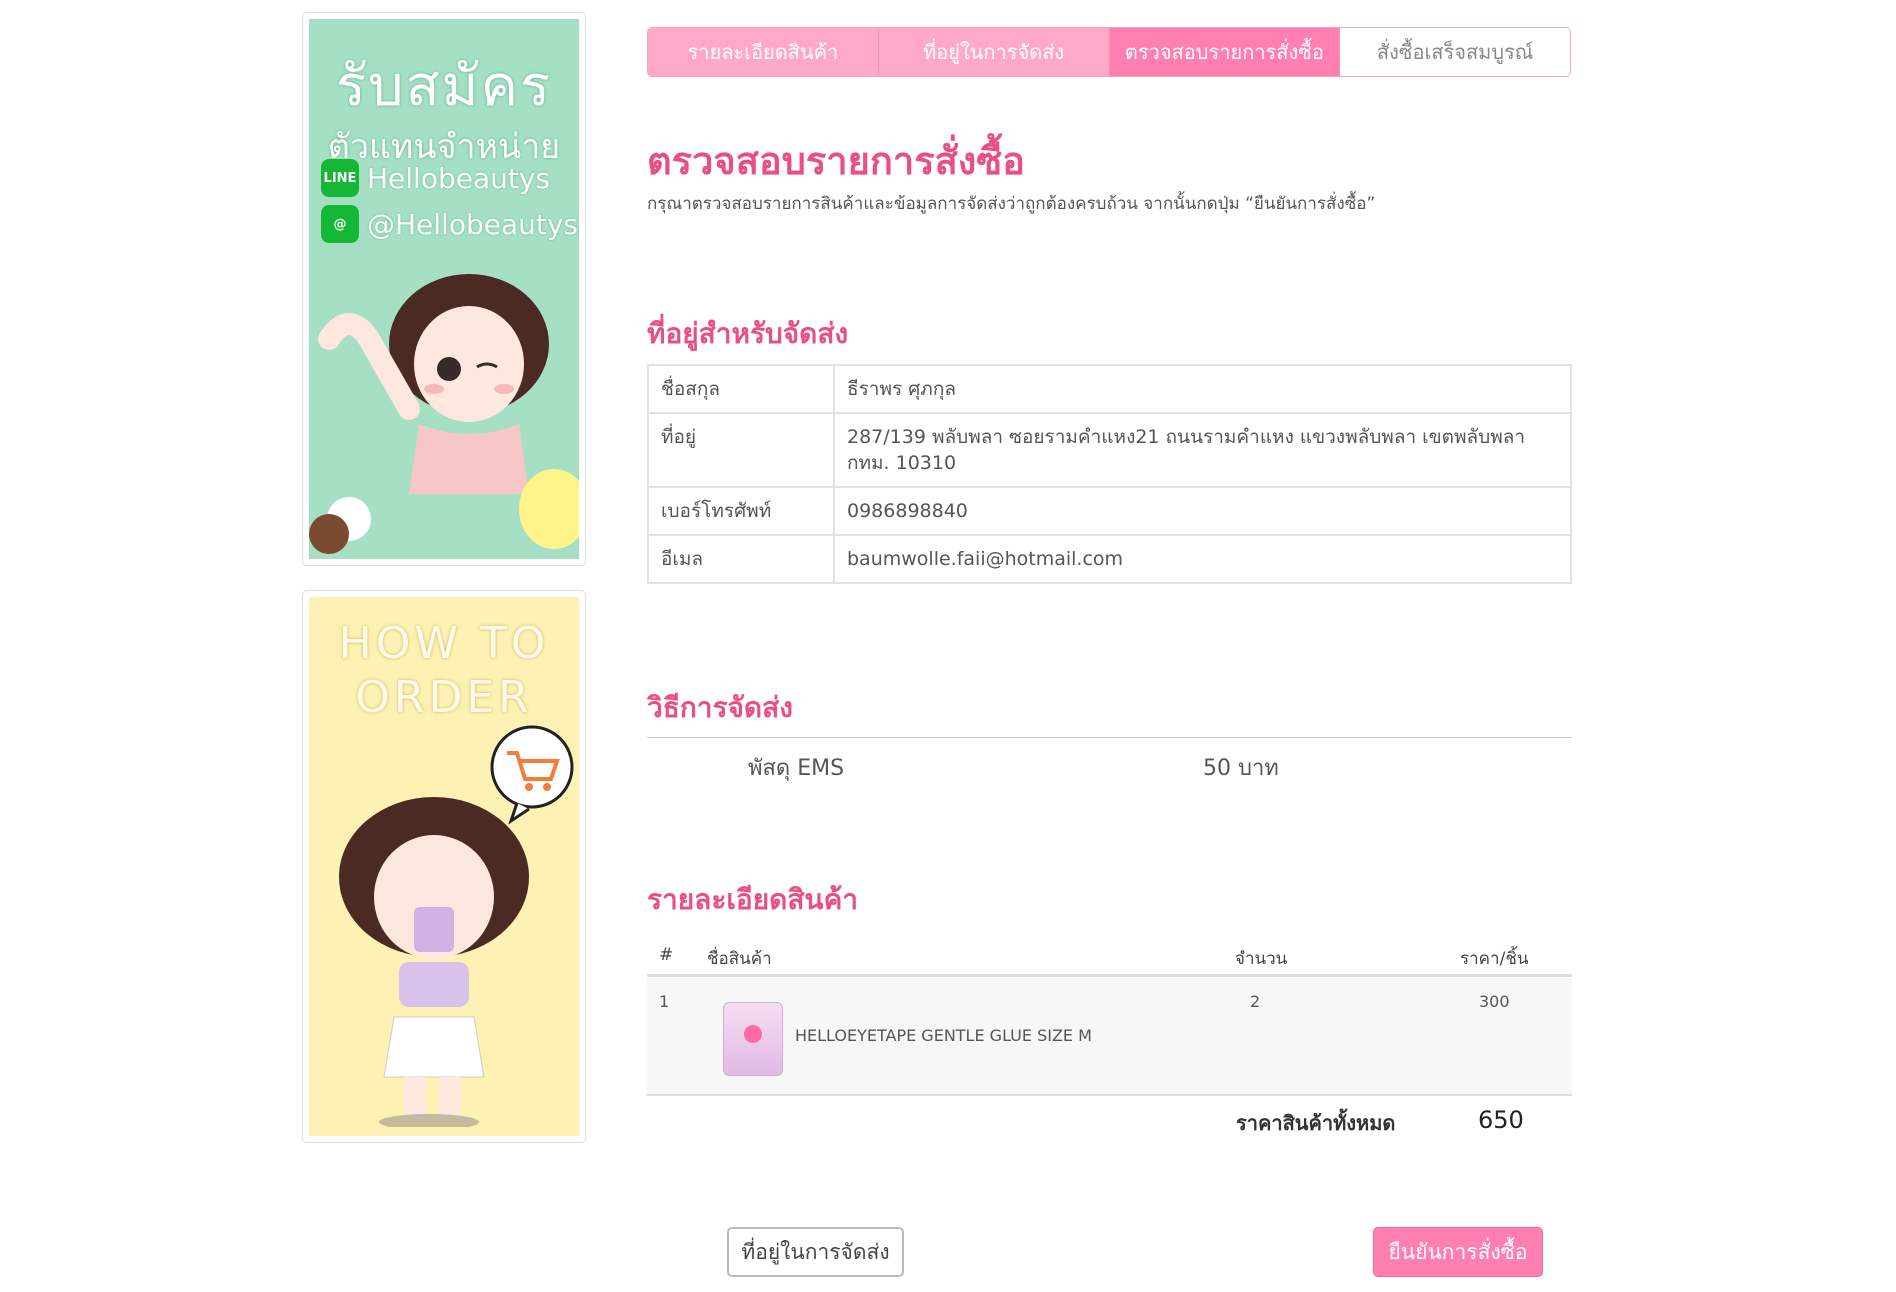  Describe the element at coordinates (739, 959) in the screenshot. I see `column-product-name: ชื่อสินค้า` at that location.